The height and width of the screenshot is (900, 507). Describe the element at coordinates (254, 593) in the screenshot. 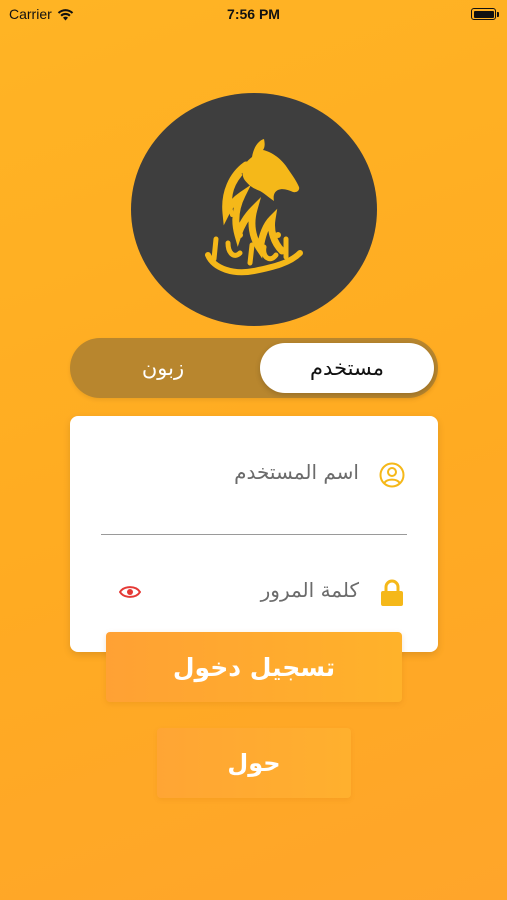

I see `password-field: كلمة المرور` at that location.